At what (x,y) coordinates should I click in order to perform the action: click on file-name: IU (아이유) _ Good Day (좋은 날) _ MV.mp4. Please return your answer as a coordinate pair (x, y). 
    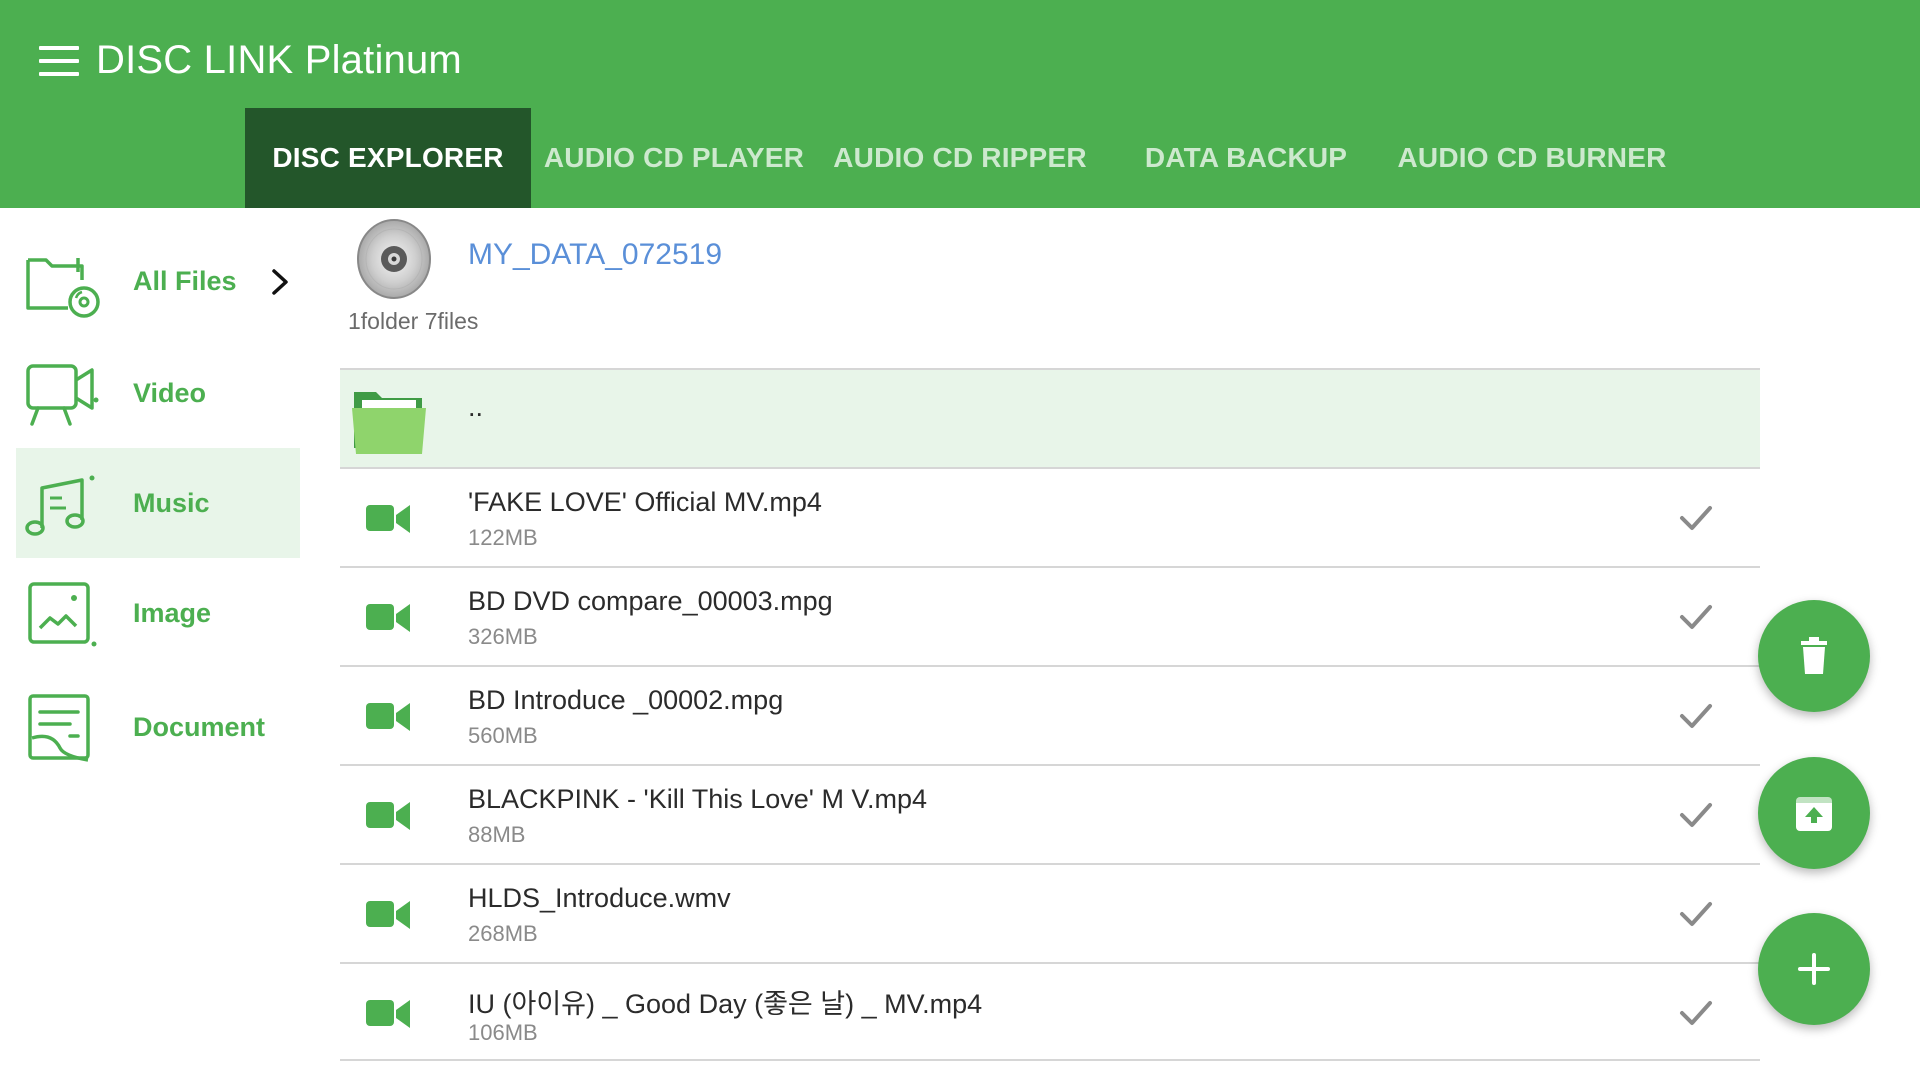
    Looking at the image, I should click on (725, 1004).